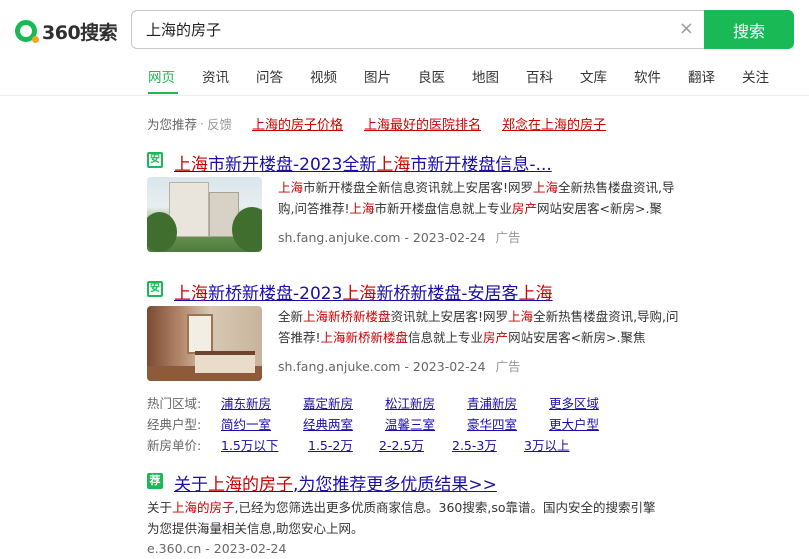 The height and width of the screenshot is (559, 809). Describe the element at coordinates (686, 29) in the screenshot. I see `clear-icon: ×` at that location.